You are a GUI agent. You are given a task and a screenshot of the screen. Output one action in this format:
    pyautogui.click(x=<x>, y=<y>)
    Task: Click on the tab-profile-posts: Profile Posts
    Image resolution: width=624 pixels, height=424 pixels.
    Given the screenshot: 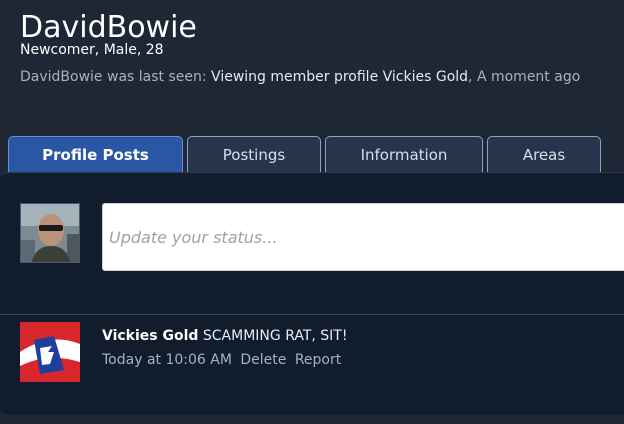 What is the action you would take?
    pyautogui.click(x=95, y=154)
    